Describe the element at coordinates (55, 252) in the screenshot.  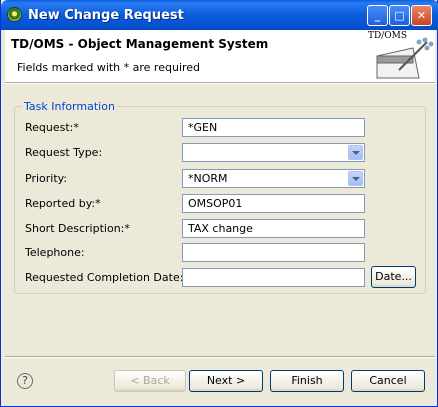
I see `telephone-label: Telephone:` at that location.